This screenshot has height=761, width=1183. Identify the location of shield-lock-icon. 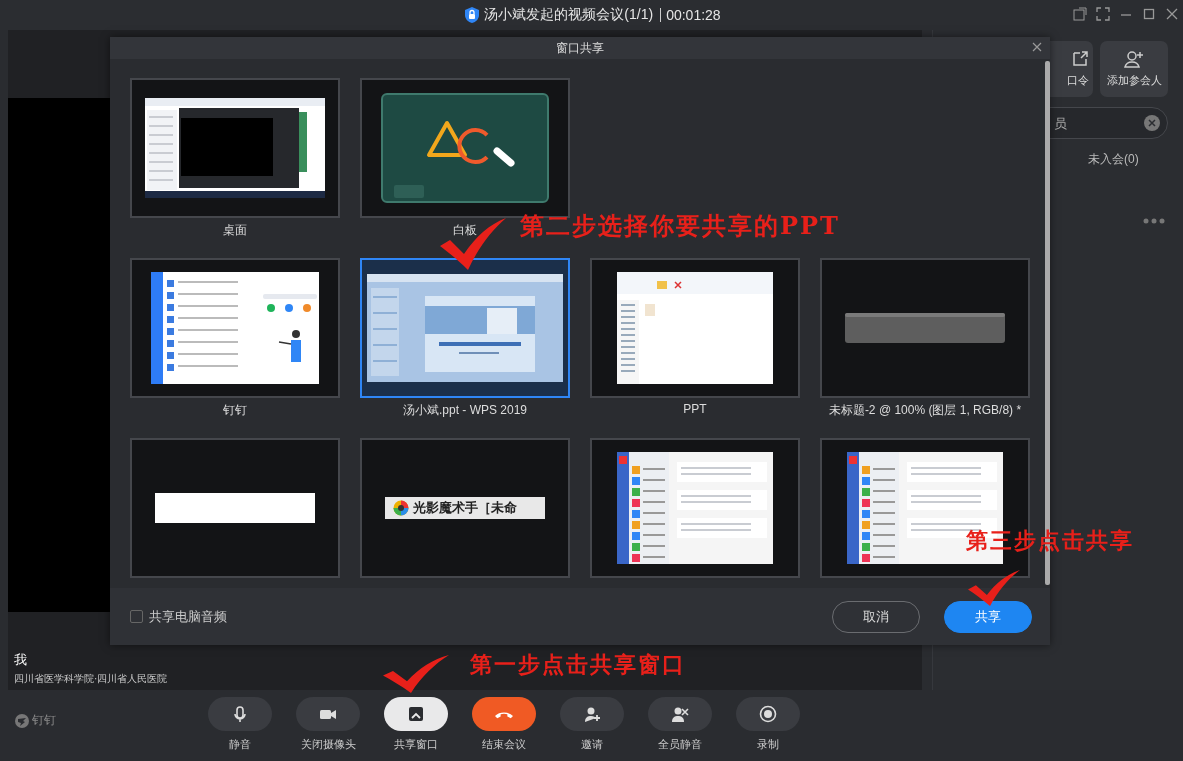
(472, 15).